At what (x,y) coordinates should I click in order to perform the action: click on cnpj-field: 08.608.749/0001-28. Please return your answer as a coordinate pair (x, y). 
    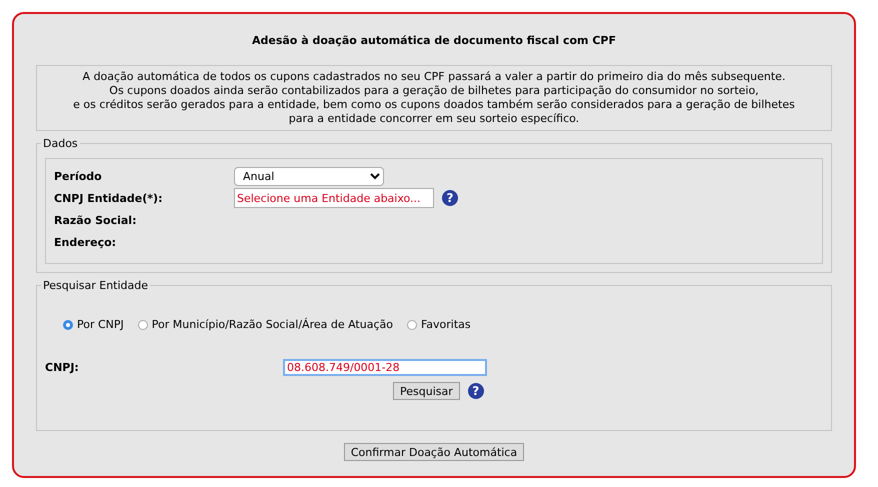
    Looking at the image, I should click on (385, 367).